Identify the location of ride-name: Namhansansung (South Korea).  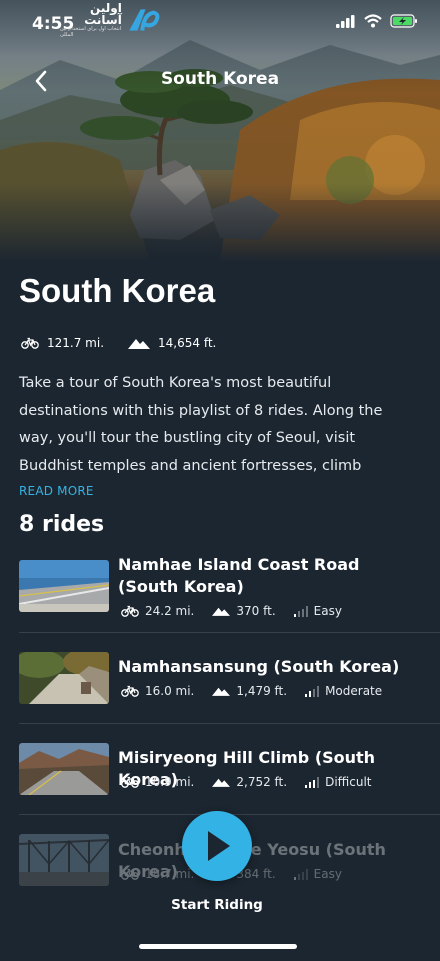
(259, 666).